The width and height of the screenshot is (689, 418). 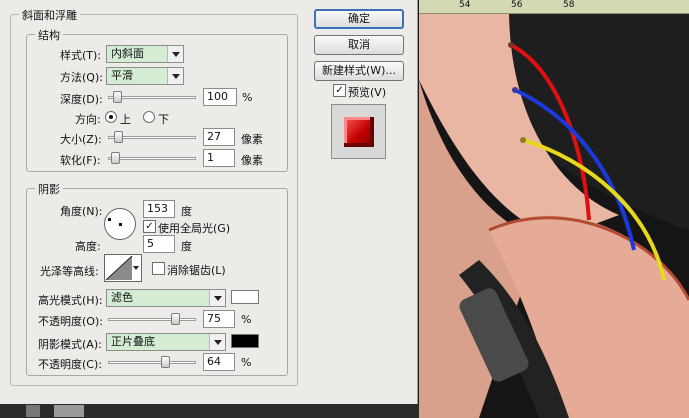 I want to click on angle-dial, so click(x=120, y=224).